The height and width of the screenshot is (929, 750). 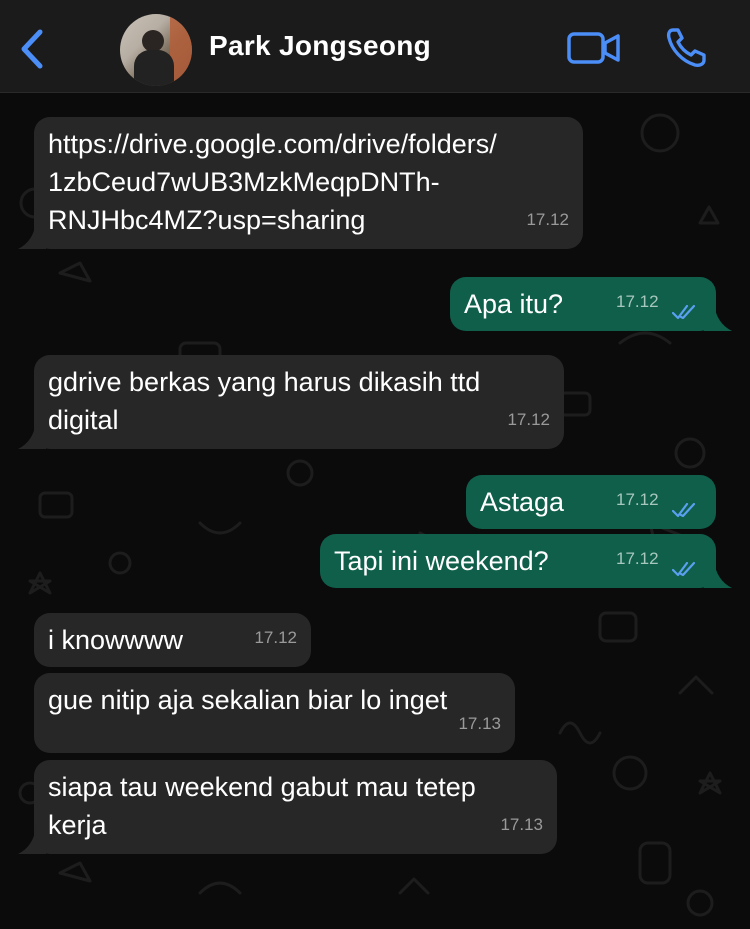 I want to click on message-text-line: digital, so click(x=83, y=420).